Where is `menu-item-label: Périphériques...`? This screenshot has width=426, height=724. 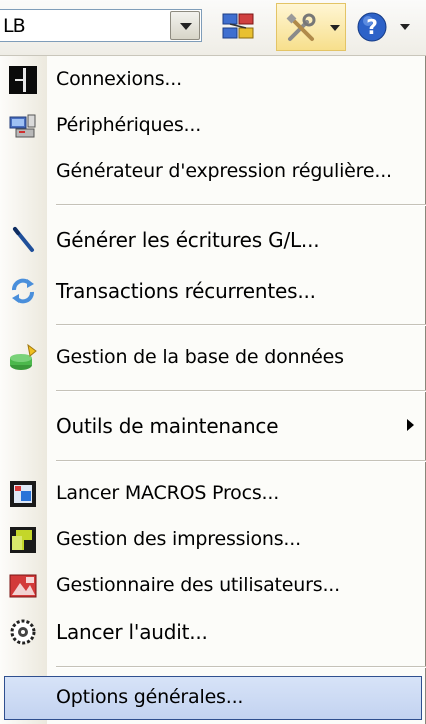
menu-item-label: Périphériques... is located at coordinates (129, 125).